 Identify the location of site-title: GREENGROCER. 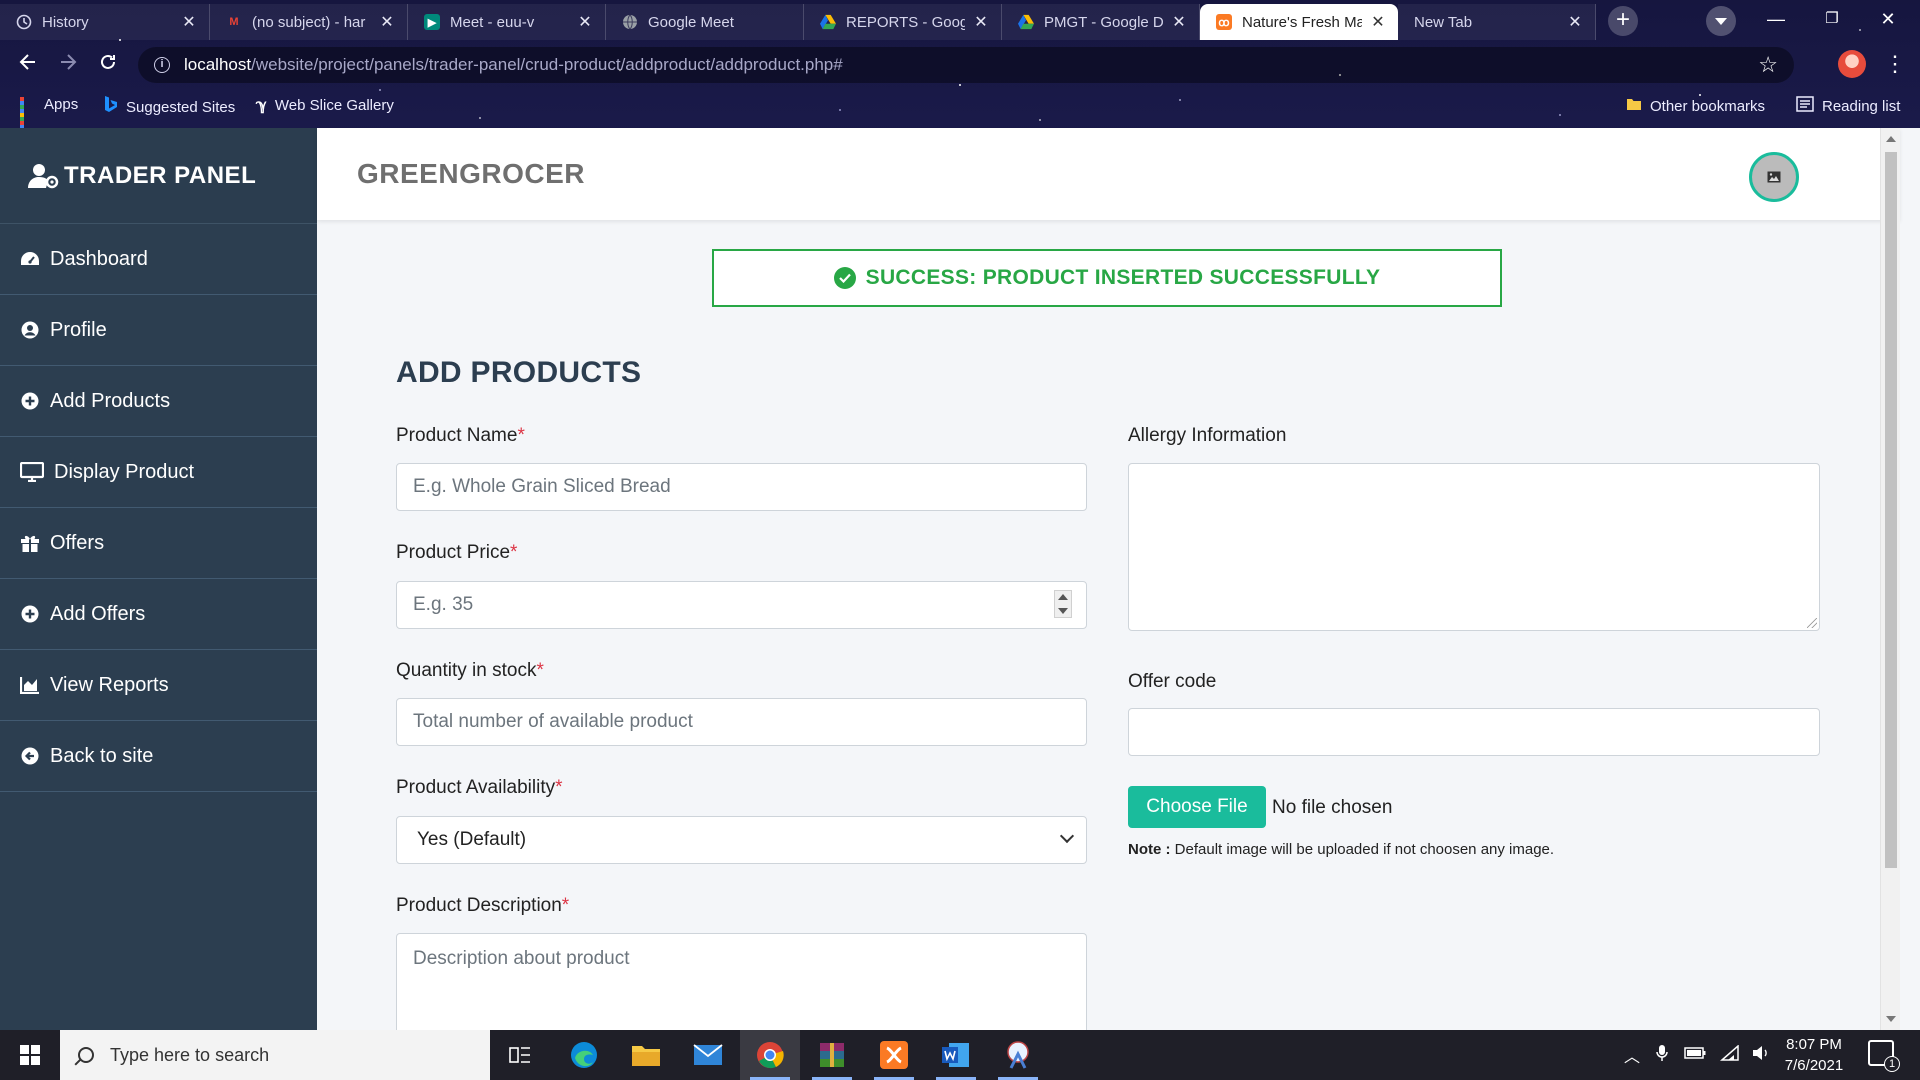
(471, 174).